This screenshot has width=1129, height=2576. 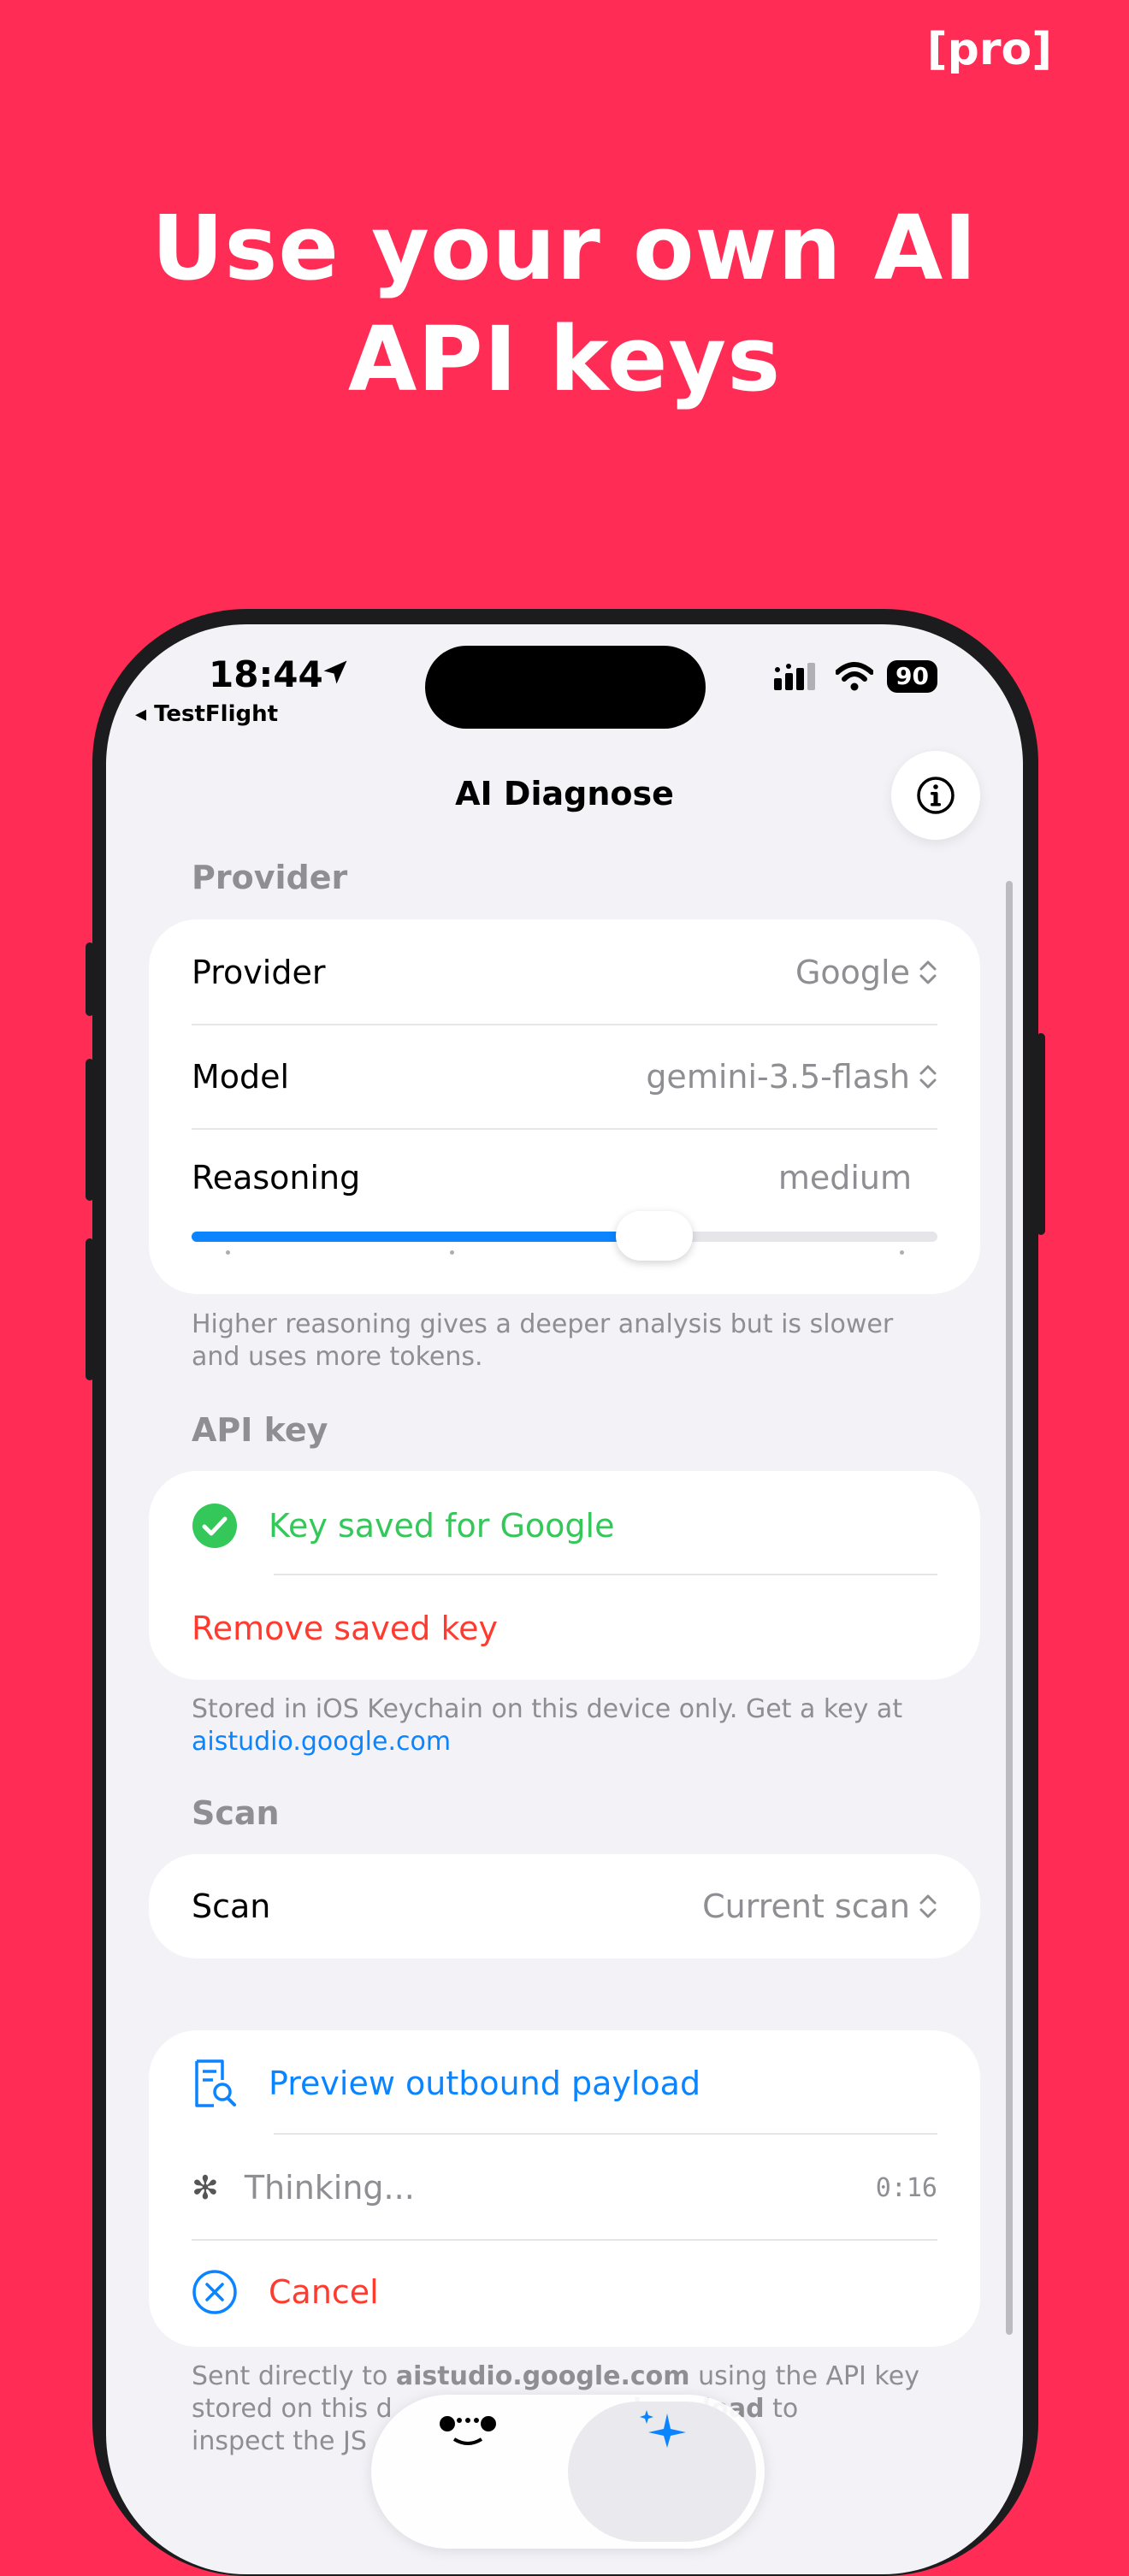 I want to click on info-icon, so click(x=936, y=795).